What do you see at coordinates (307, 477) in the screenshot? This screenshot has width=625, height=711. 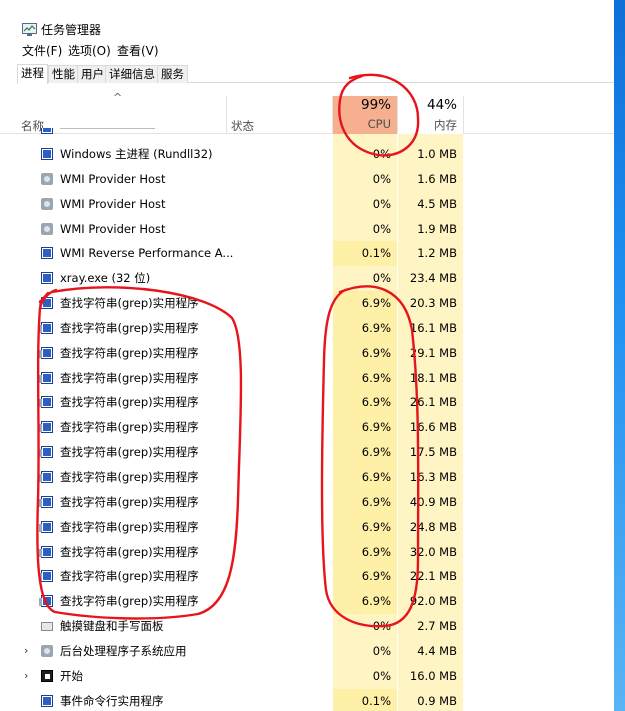 I see `table-row: 查找字符串(grep)实用程序 6.9% 16.3 MB` at bounding box center [307, 477].